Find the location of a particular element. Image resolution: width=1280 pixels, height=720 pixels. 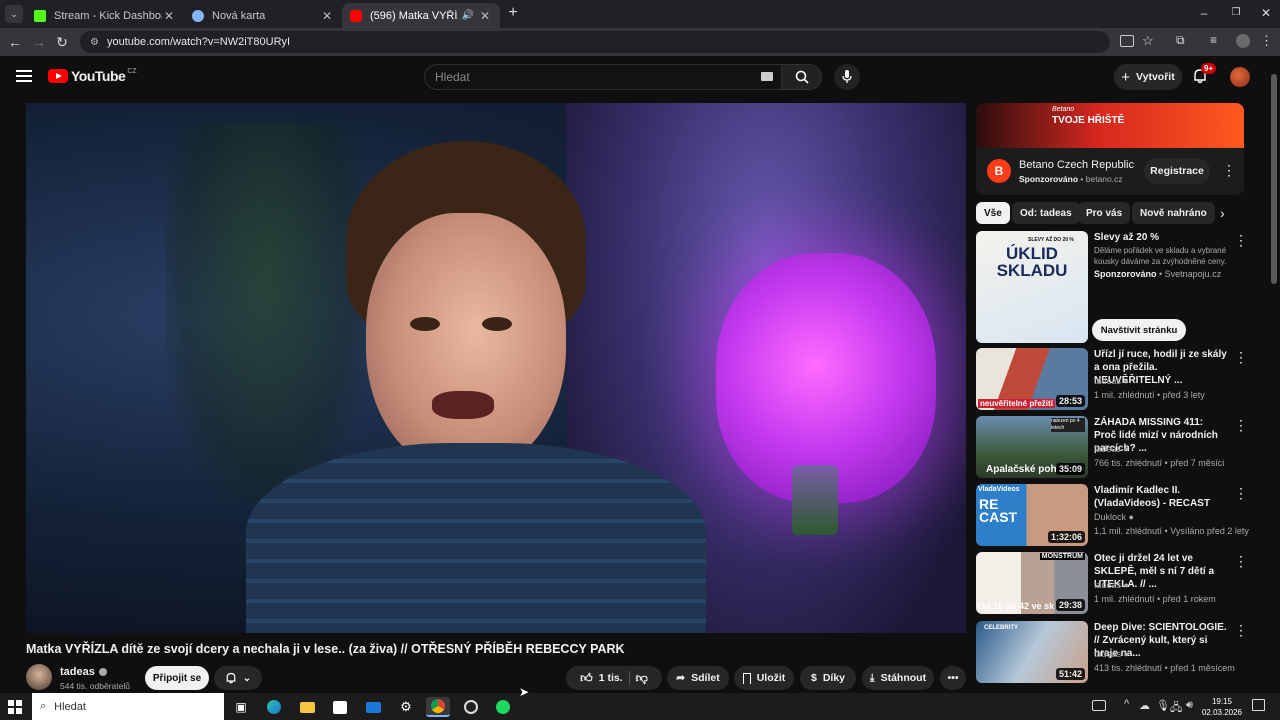

mail-icon is located at coordinates (373, 707).